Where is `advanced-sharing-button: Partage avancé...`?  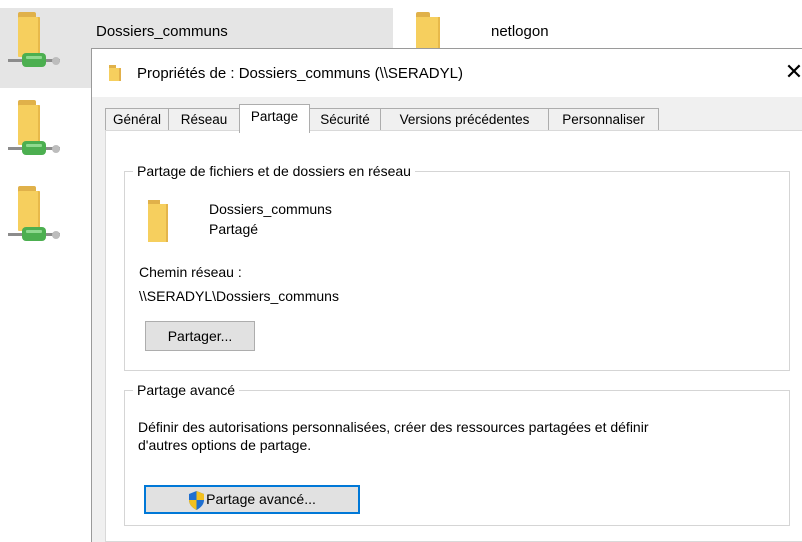
advanced-sharing-button: Partage avancé... is located at coordinates (252, 499).